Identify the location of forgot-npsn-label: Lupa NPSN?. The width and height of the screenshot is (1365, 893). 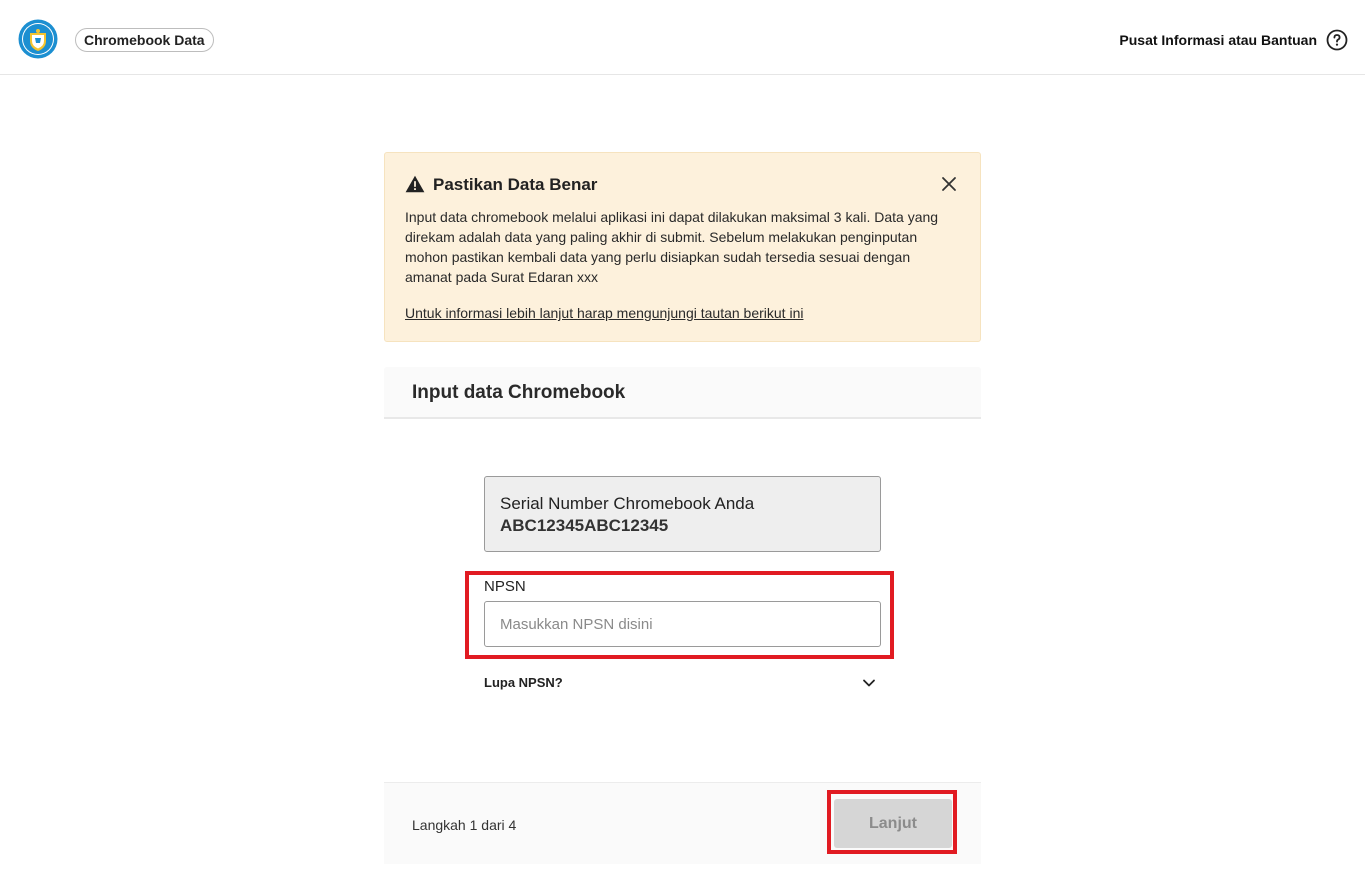
(523, 682).